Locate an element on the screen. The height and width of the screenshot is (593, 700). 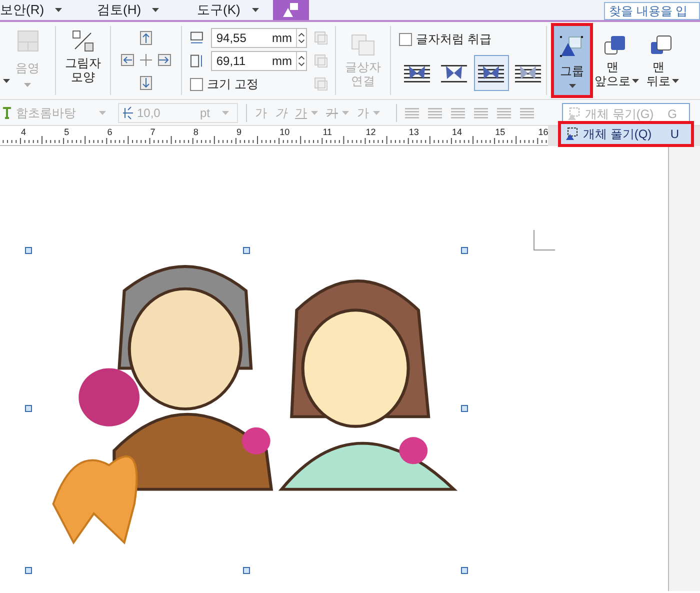
ruler-number: 9 is located at coordinates (239, 132).